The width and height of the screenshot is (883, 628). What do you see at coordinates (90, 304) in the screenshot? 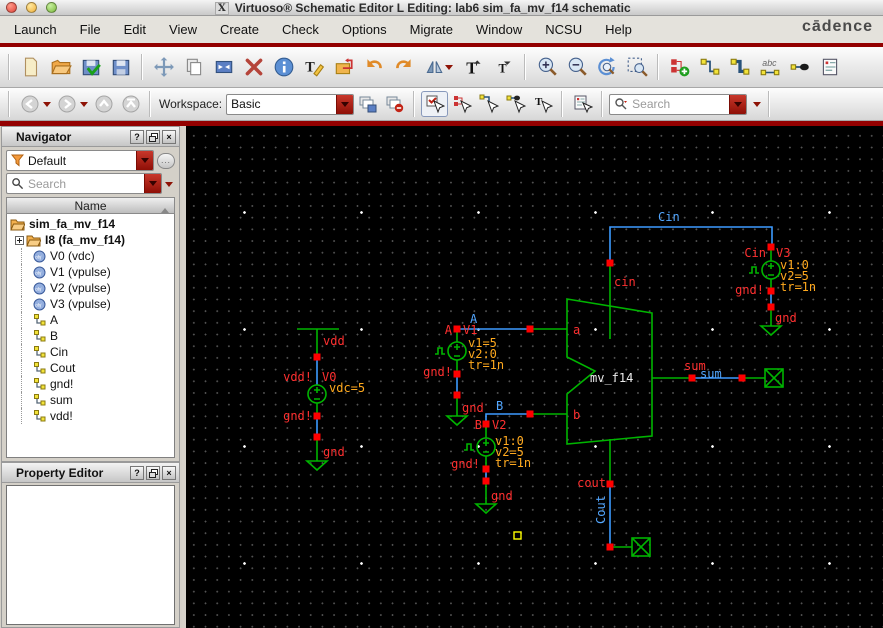
I see `tree-item-v3: obj V3 (vpulse)` at bounding box center [90, 304].